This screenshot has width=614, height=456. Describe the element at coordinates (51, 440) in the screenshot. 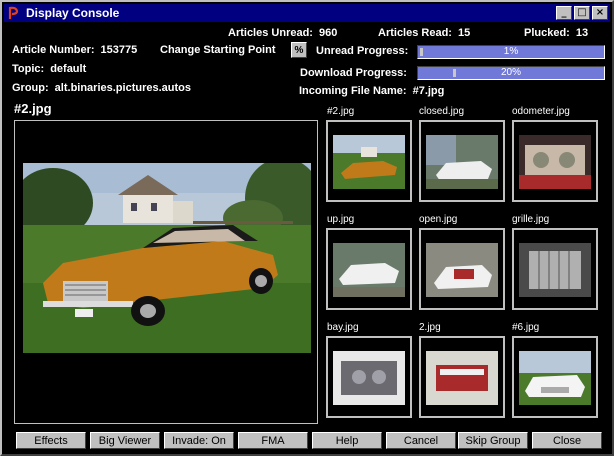

I see `effects-button: Effects` at that location.